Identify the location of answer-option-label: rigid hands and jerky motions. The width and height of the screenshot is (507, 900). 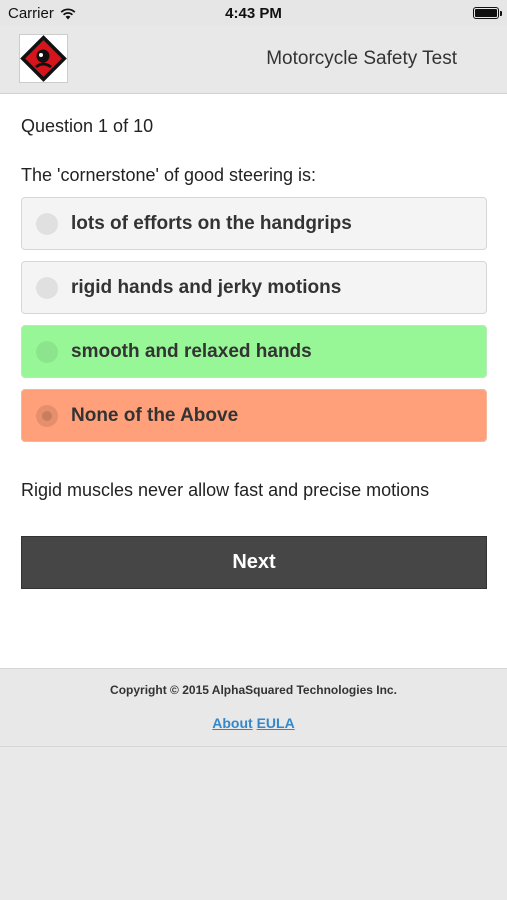
(206, 287).